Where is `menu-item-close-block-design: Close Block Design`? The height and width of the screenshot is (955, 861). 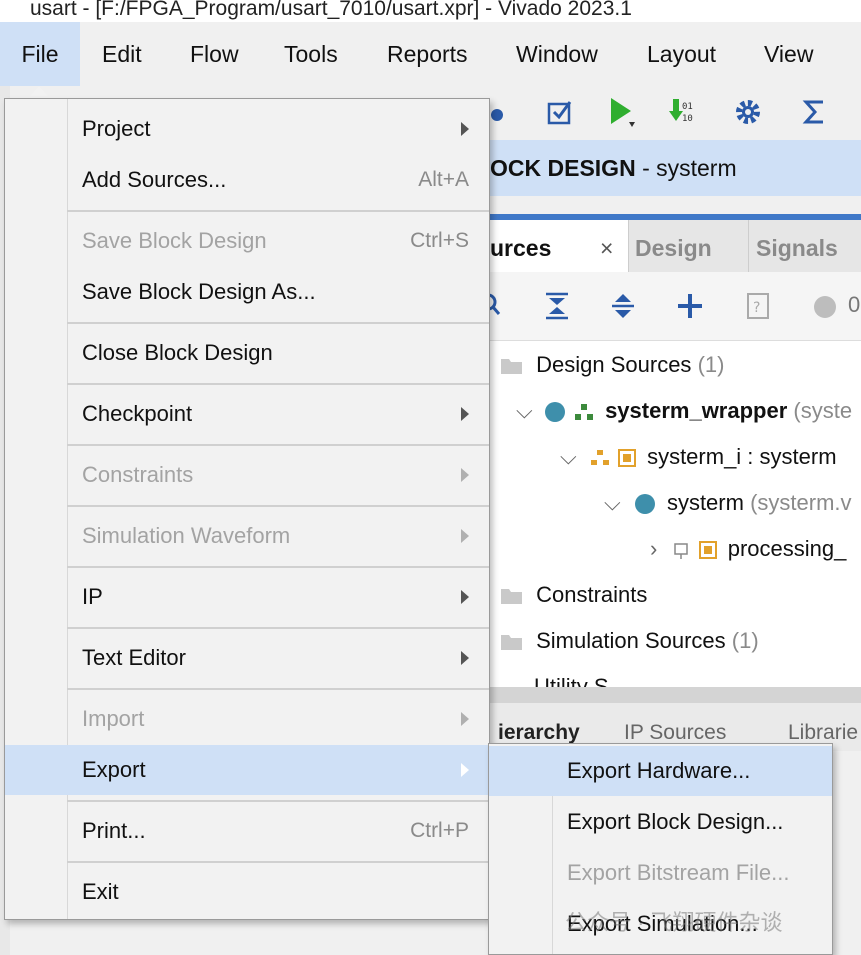
menu-item-close-block-design: Close Block Design is located at coordinates (247, 353).